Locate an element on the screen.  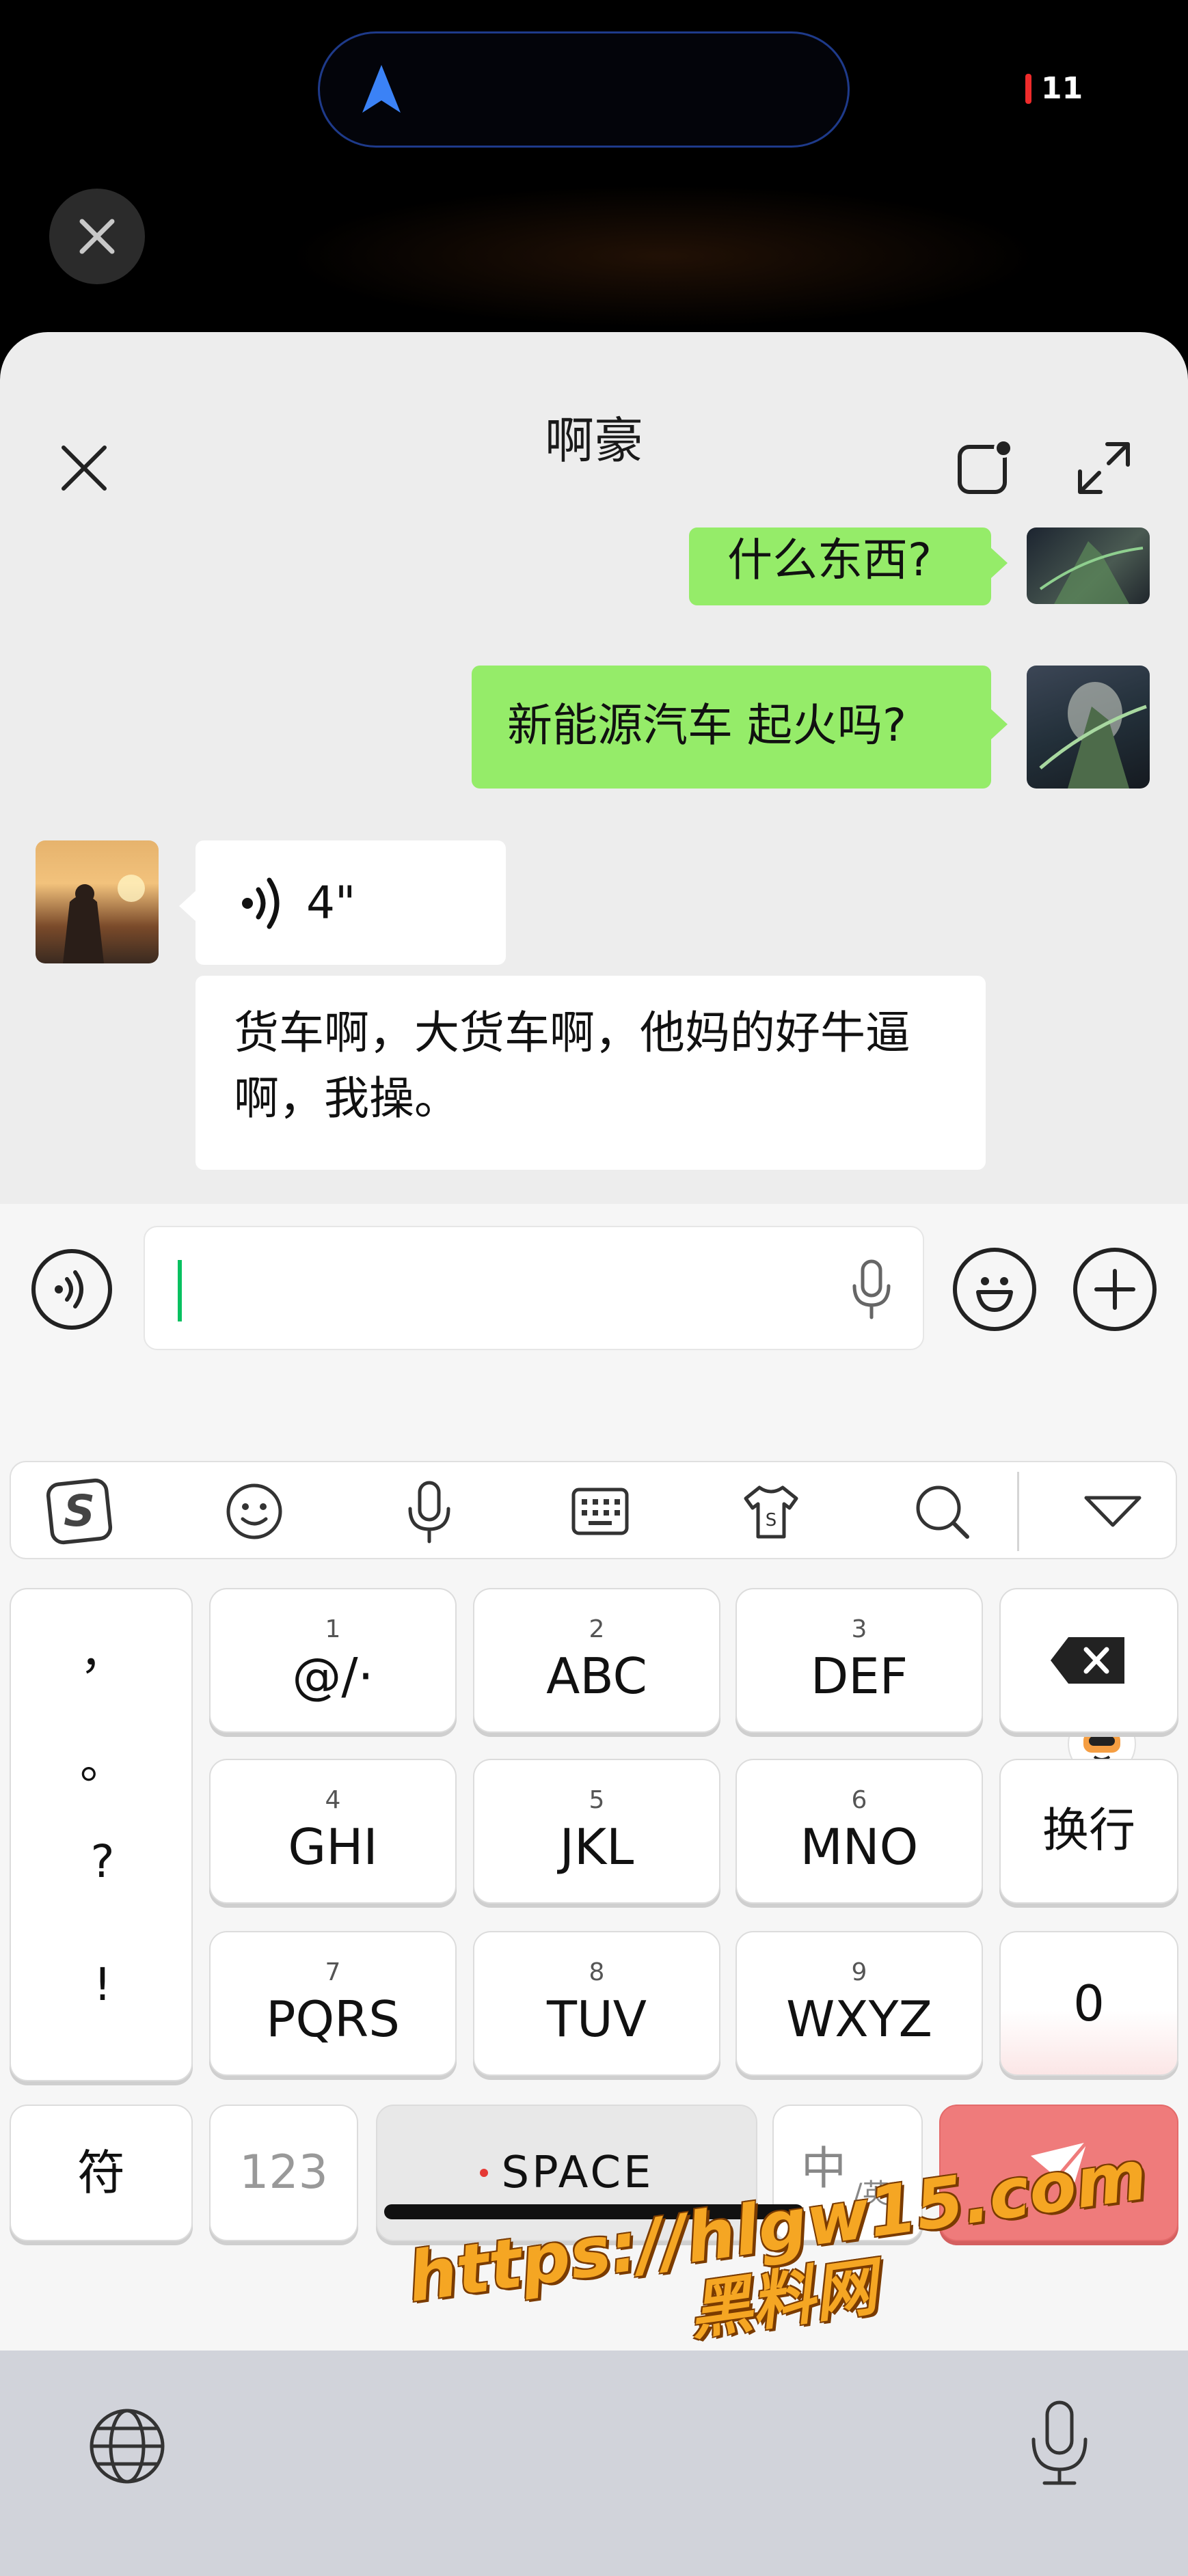
key-number: 2 is located at coordinates (597, 1629).